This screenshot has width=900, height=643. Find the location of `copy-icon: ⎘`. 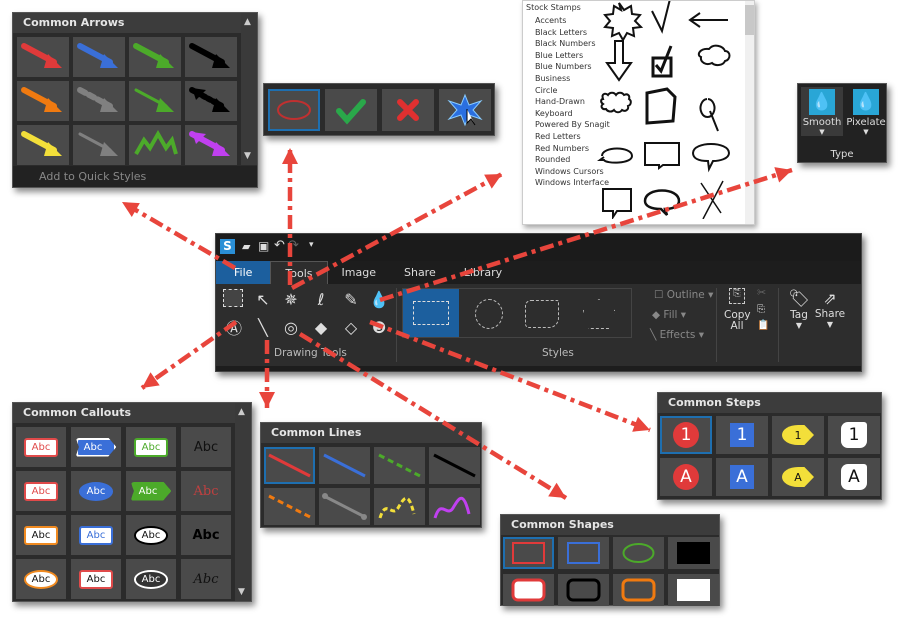

copy-icon: ⎘ is located at coordinates (761, 309).